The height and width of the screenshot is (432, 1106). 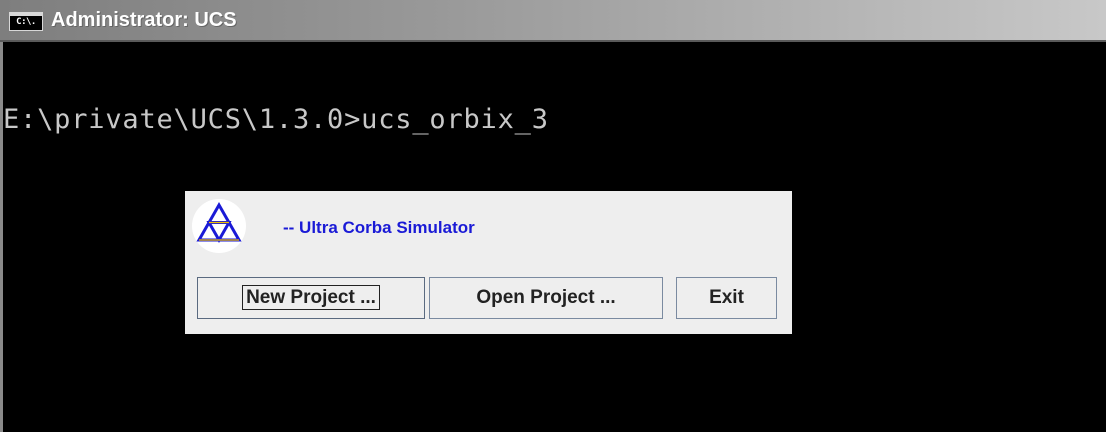 I want to click on title-bar: C:\. Administrator: UCS, so click(x=553, y=21).